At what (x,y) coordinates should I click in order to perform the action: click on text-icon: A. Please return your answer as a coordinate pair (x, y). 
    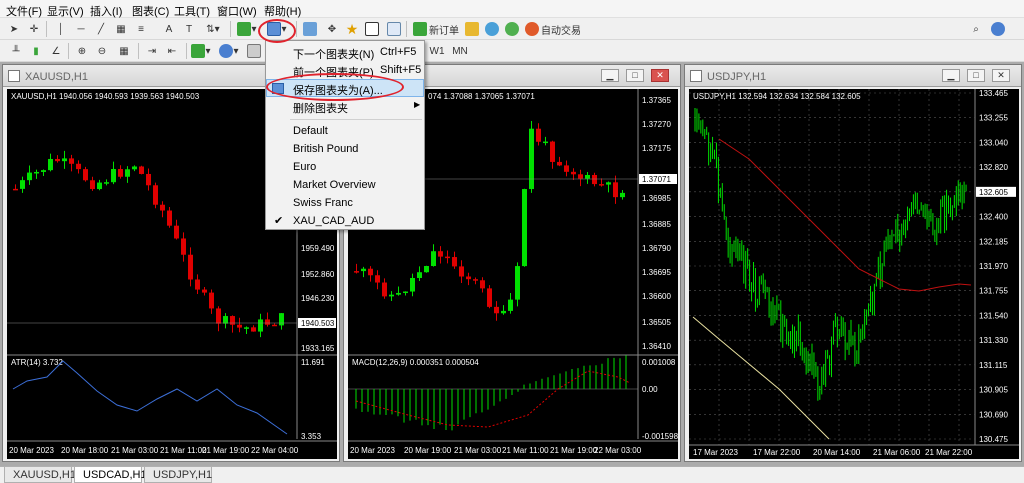
    Looking at the image, I should click on (169, 29).